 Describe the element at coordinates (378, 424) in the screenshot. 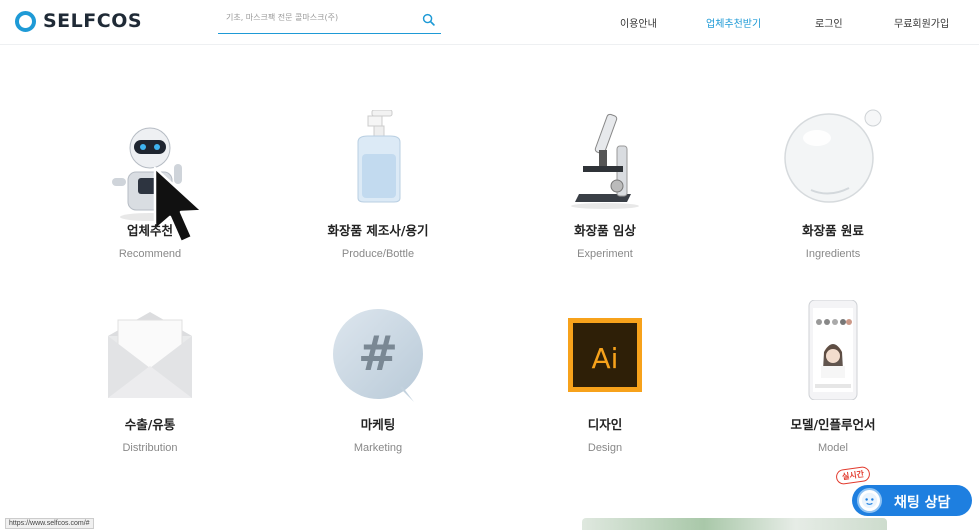

I see `card-title: 마케팅` at that location.